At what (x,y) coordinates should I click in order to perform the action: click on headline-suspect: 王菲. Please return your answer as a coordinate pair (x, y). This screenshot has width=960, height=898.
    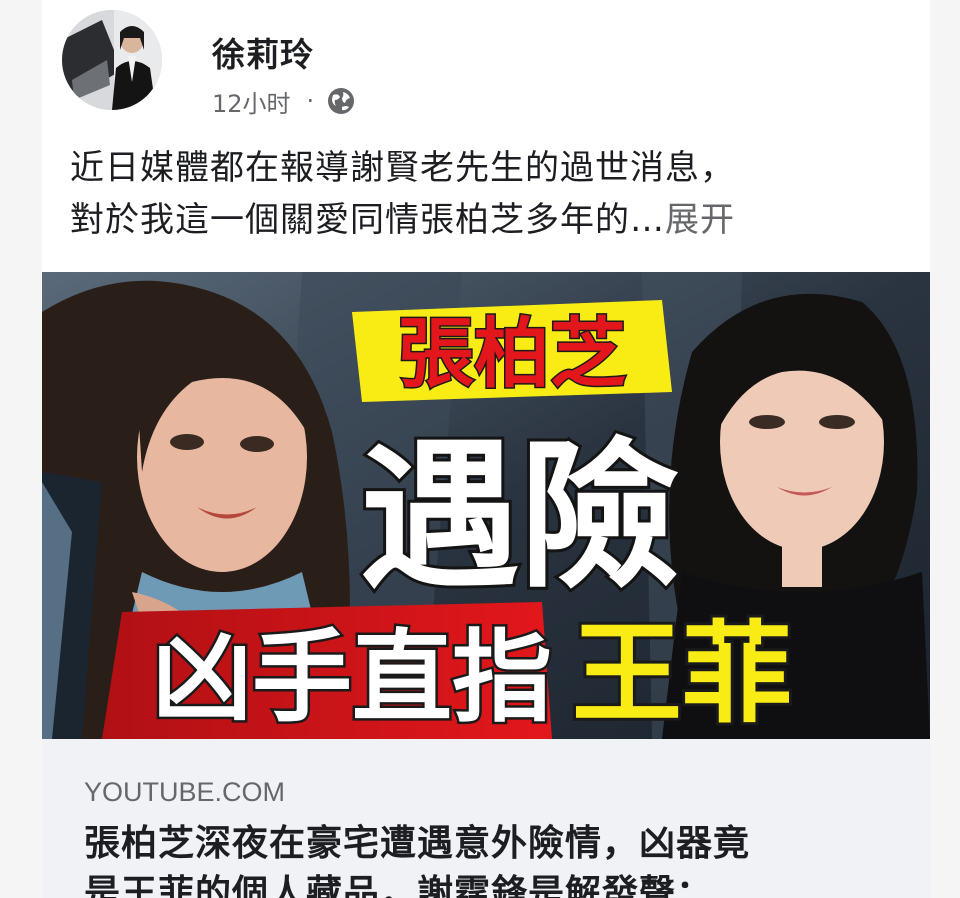
    Looking at the image, I should click on (682, 674).